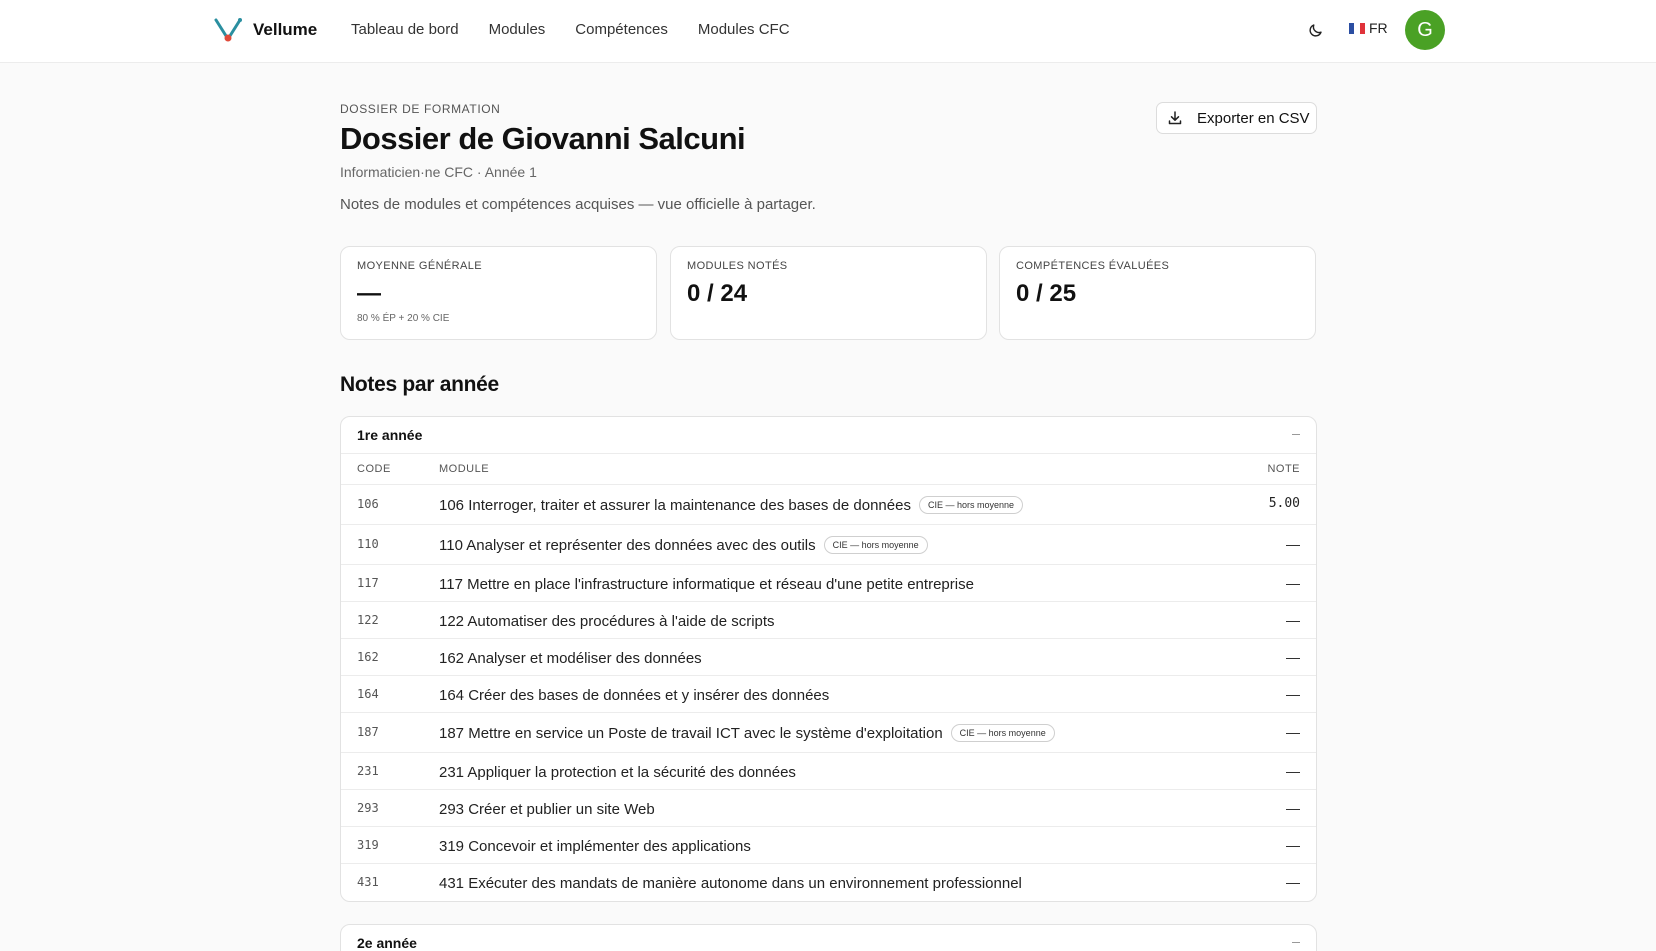 The image size is (1656, 951). Describe the element at coordinates (369, 293) in the screenshot. I see `stat-value: —` at that location.